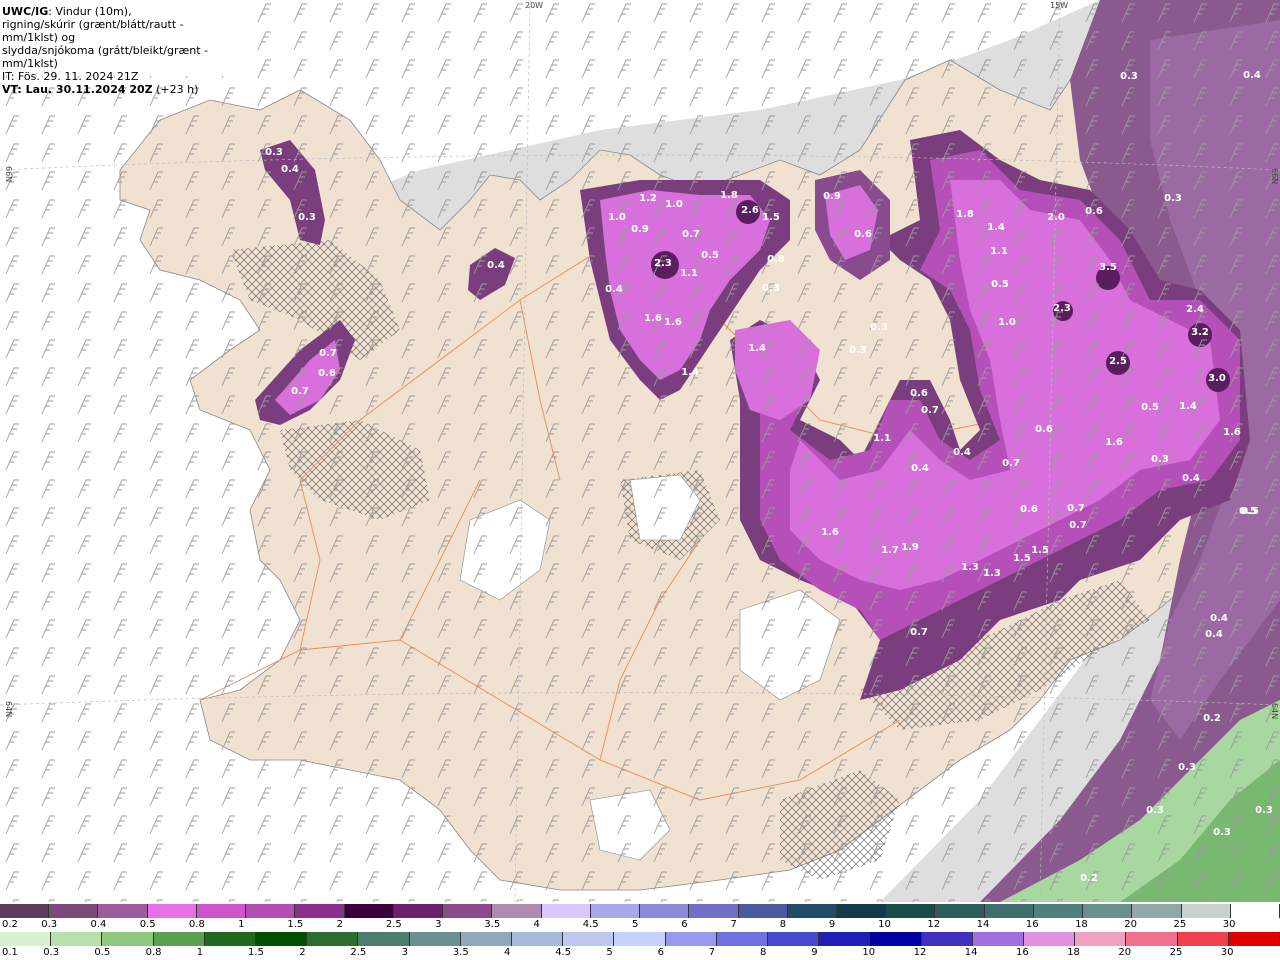  I want to click on precip-value-label: 1.4, so click(996, 227).